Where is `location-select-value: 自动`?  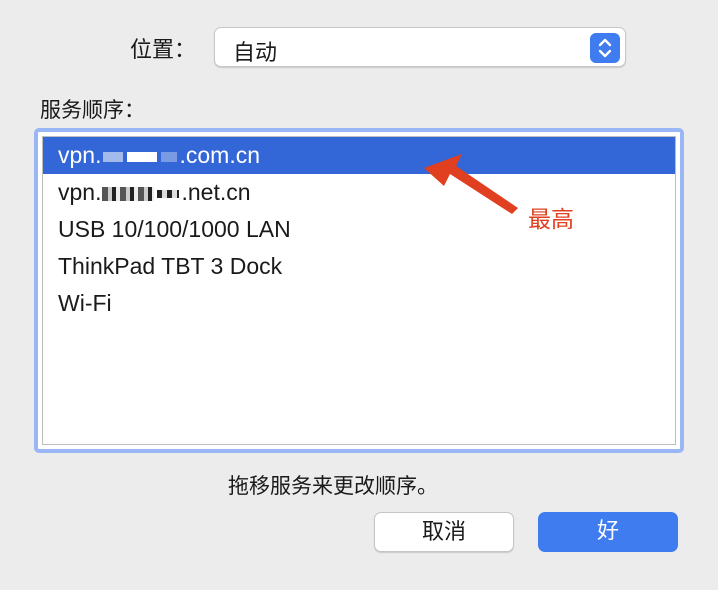 location-select-value: 自动 is located at coordinates (255, 53).